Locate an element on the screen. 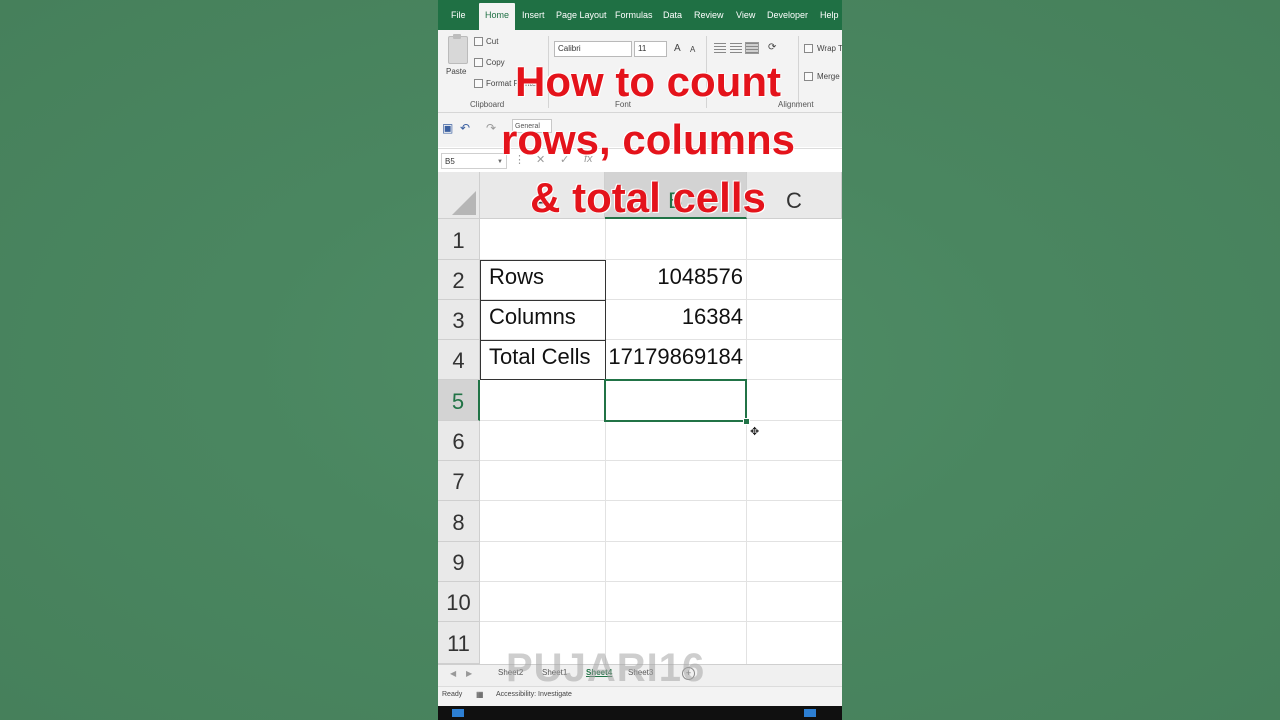 This screenshot has width=1280, height=720. cell-a2: Rows is located at coordinates (542, 277).